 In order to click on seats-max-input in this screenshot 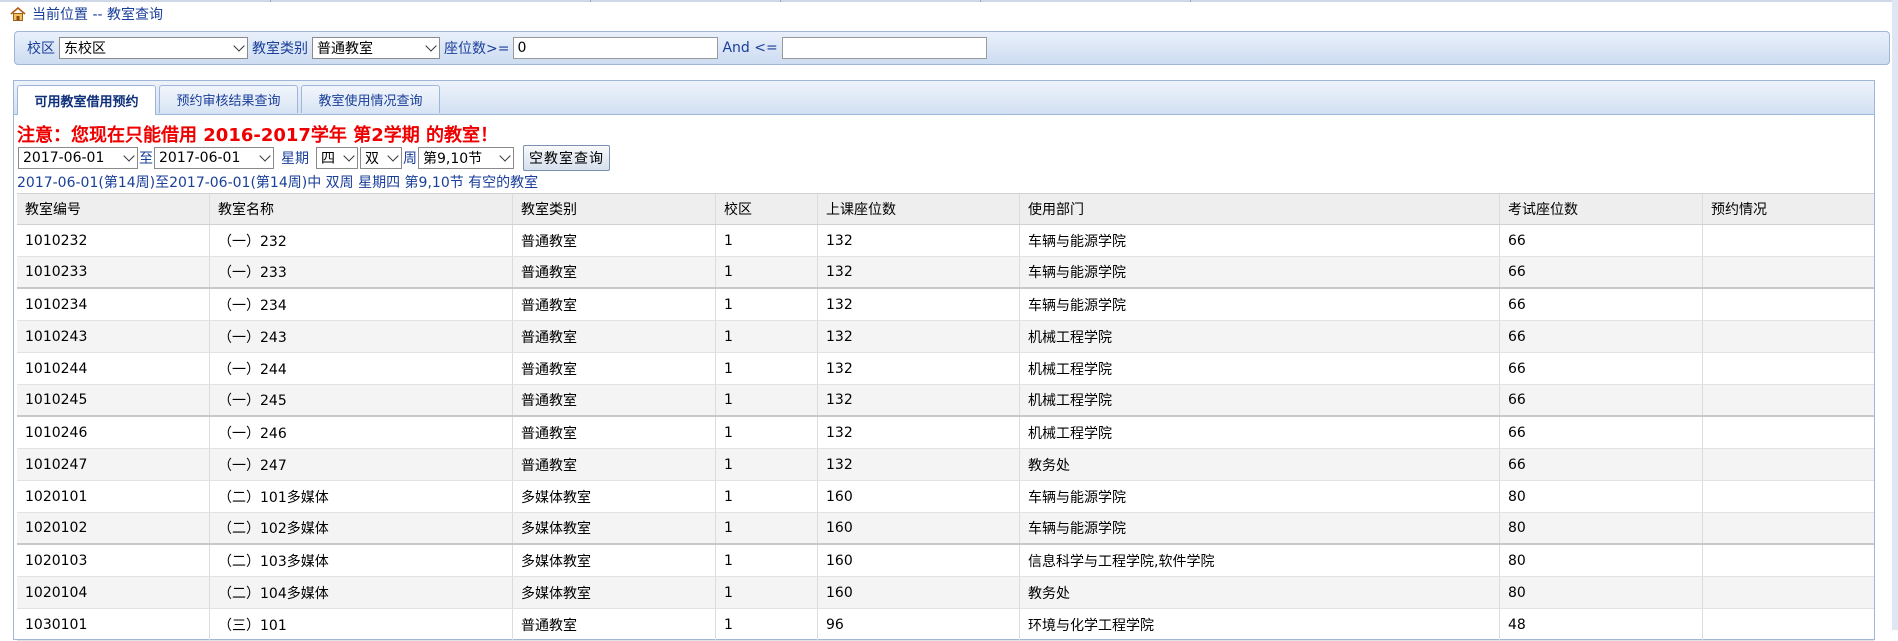, I will do `click(884, 48)`.